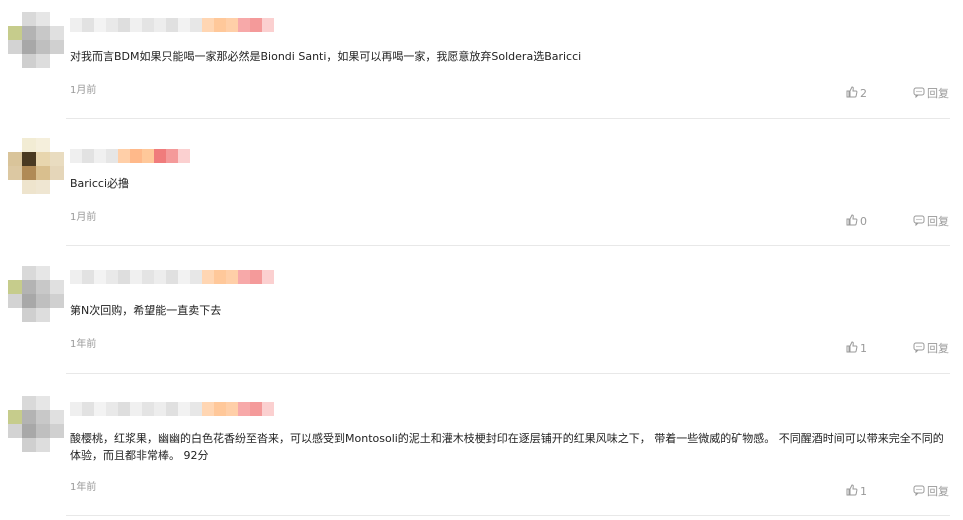  What do you see at coordinates (146, 310) in the screenshot?
I see `comment-text: 第N次回购，希望能一直卖下去` at bounding box center [146, 310].